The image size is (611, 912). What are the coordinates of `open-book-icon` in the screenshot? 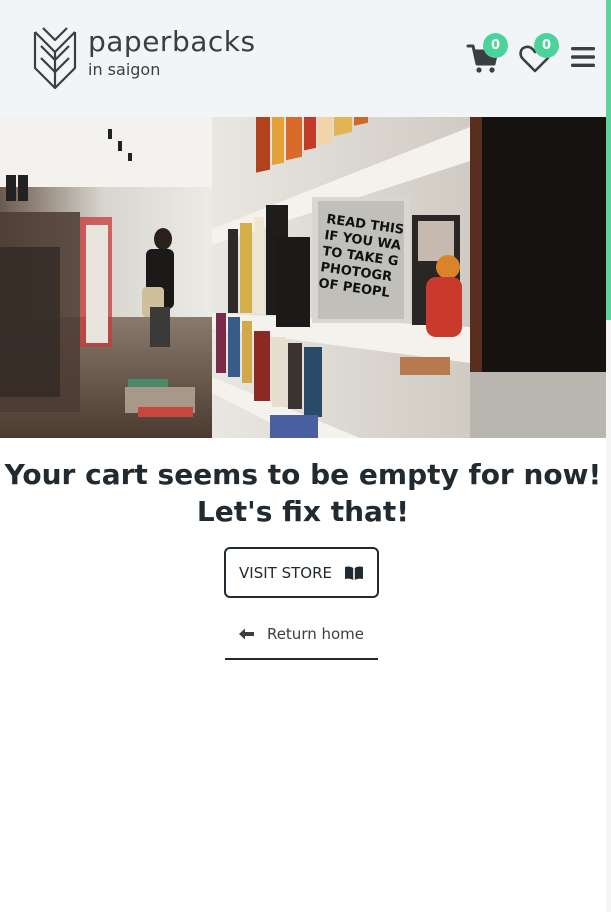 It's located at (353, 572).